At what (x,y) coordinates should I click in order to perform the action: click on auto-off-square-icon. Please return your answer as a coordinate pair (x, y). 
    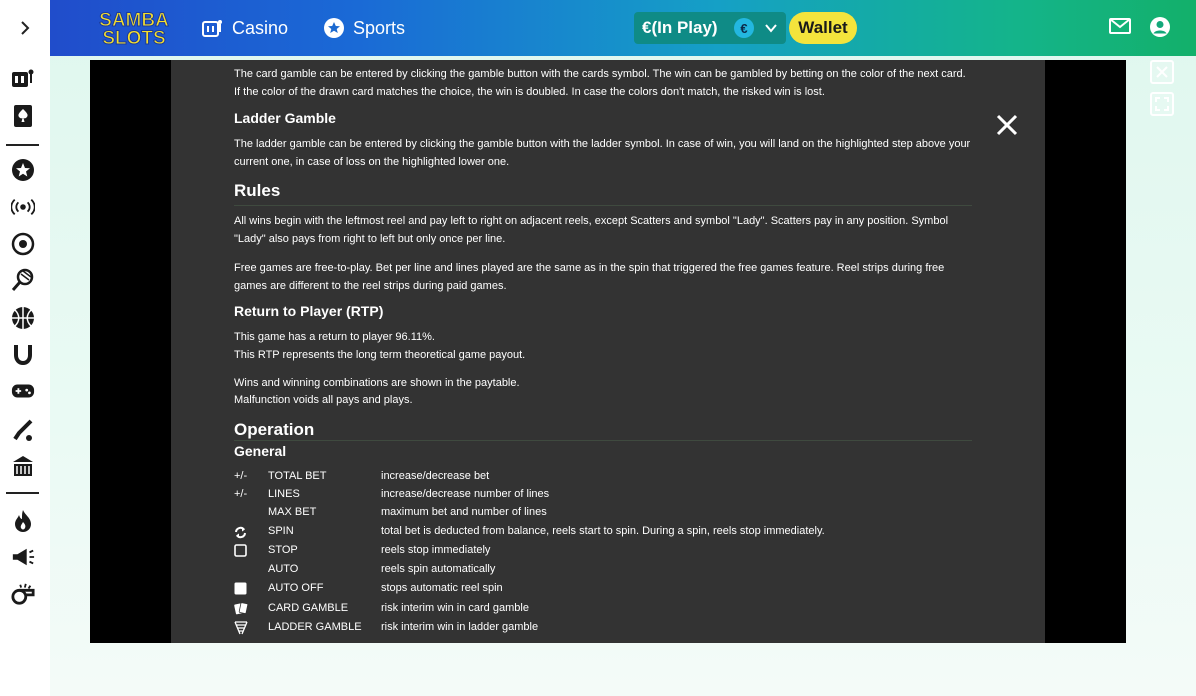
    Looking at the image, I should click on (244, 590).